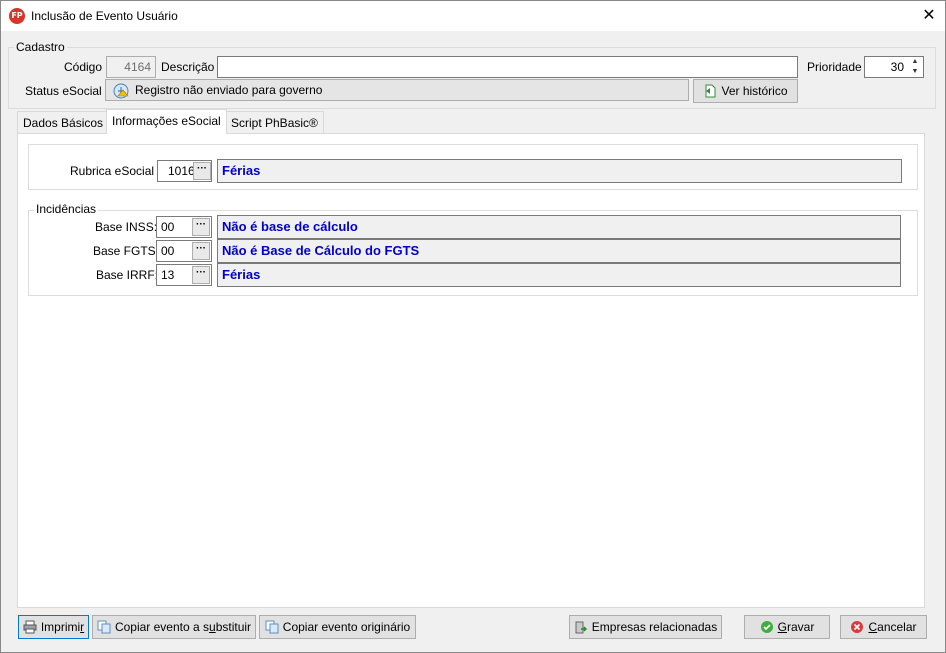 The height and width of the screenshot is (653, 946). Describe the element at coordinates (131, 67) in the screenshot. I see `codigo-field: 4164` at that location.